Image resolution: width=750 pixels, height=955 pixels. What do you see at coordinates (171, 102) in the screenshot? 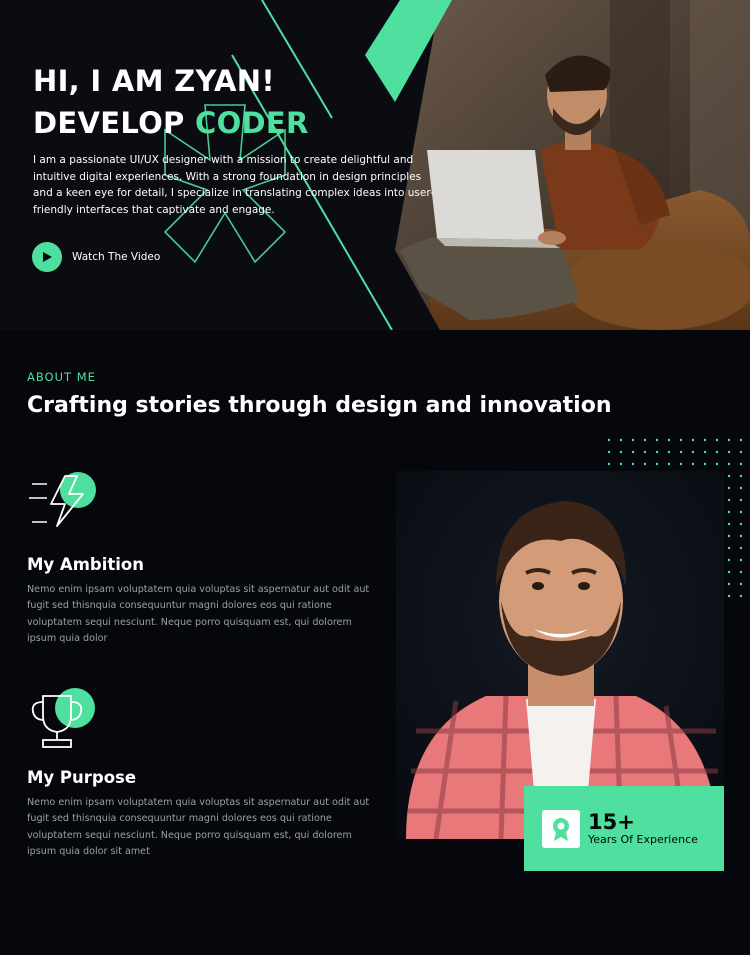
I see `hero-heading: HI, I AM ZYAN! DEVELOP CODER` at bounding box center [171, 102].